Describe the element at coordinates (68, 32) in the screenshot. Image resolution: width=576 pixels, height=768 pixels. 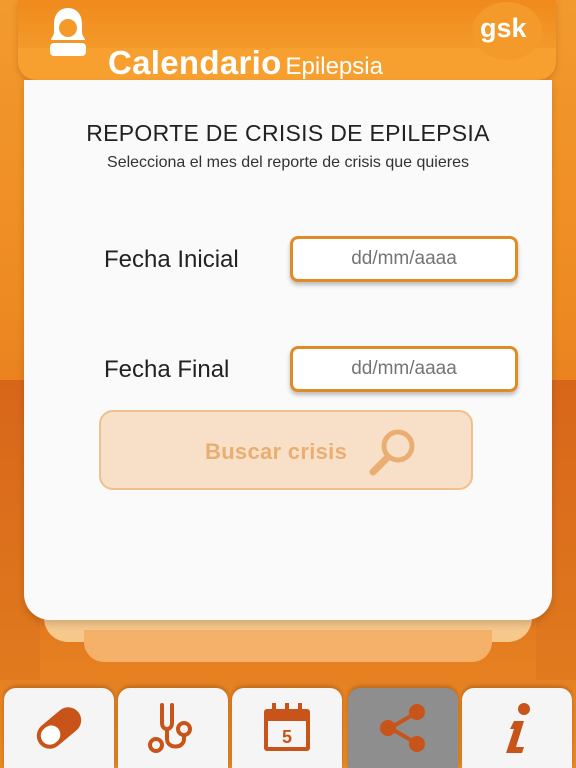
I see `bell-icon` at that location.